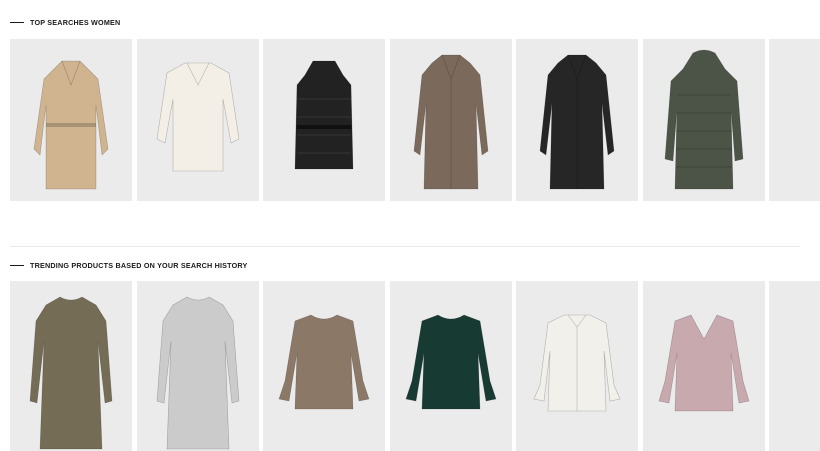 The height and width of the screenshot is (451, 820). I want to click on puffer-gilet-icon, so click(324, 115).